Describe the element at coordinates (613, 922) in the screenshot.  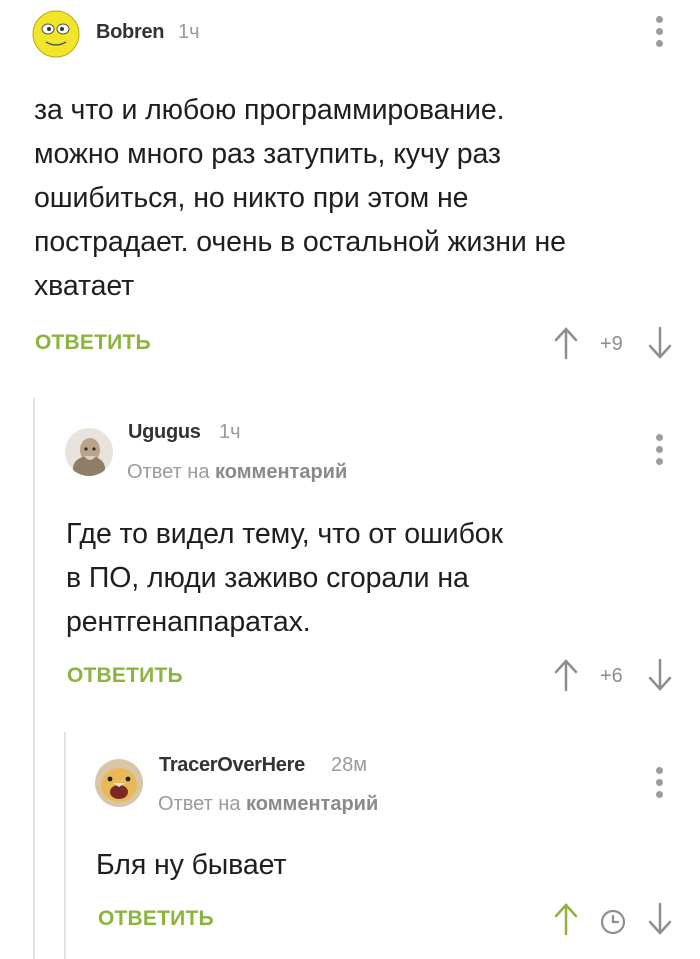
I see `clock-icon` at that location.